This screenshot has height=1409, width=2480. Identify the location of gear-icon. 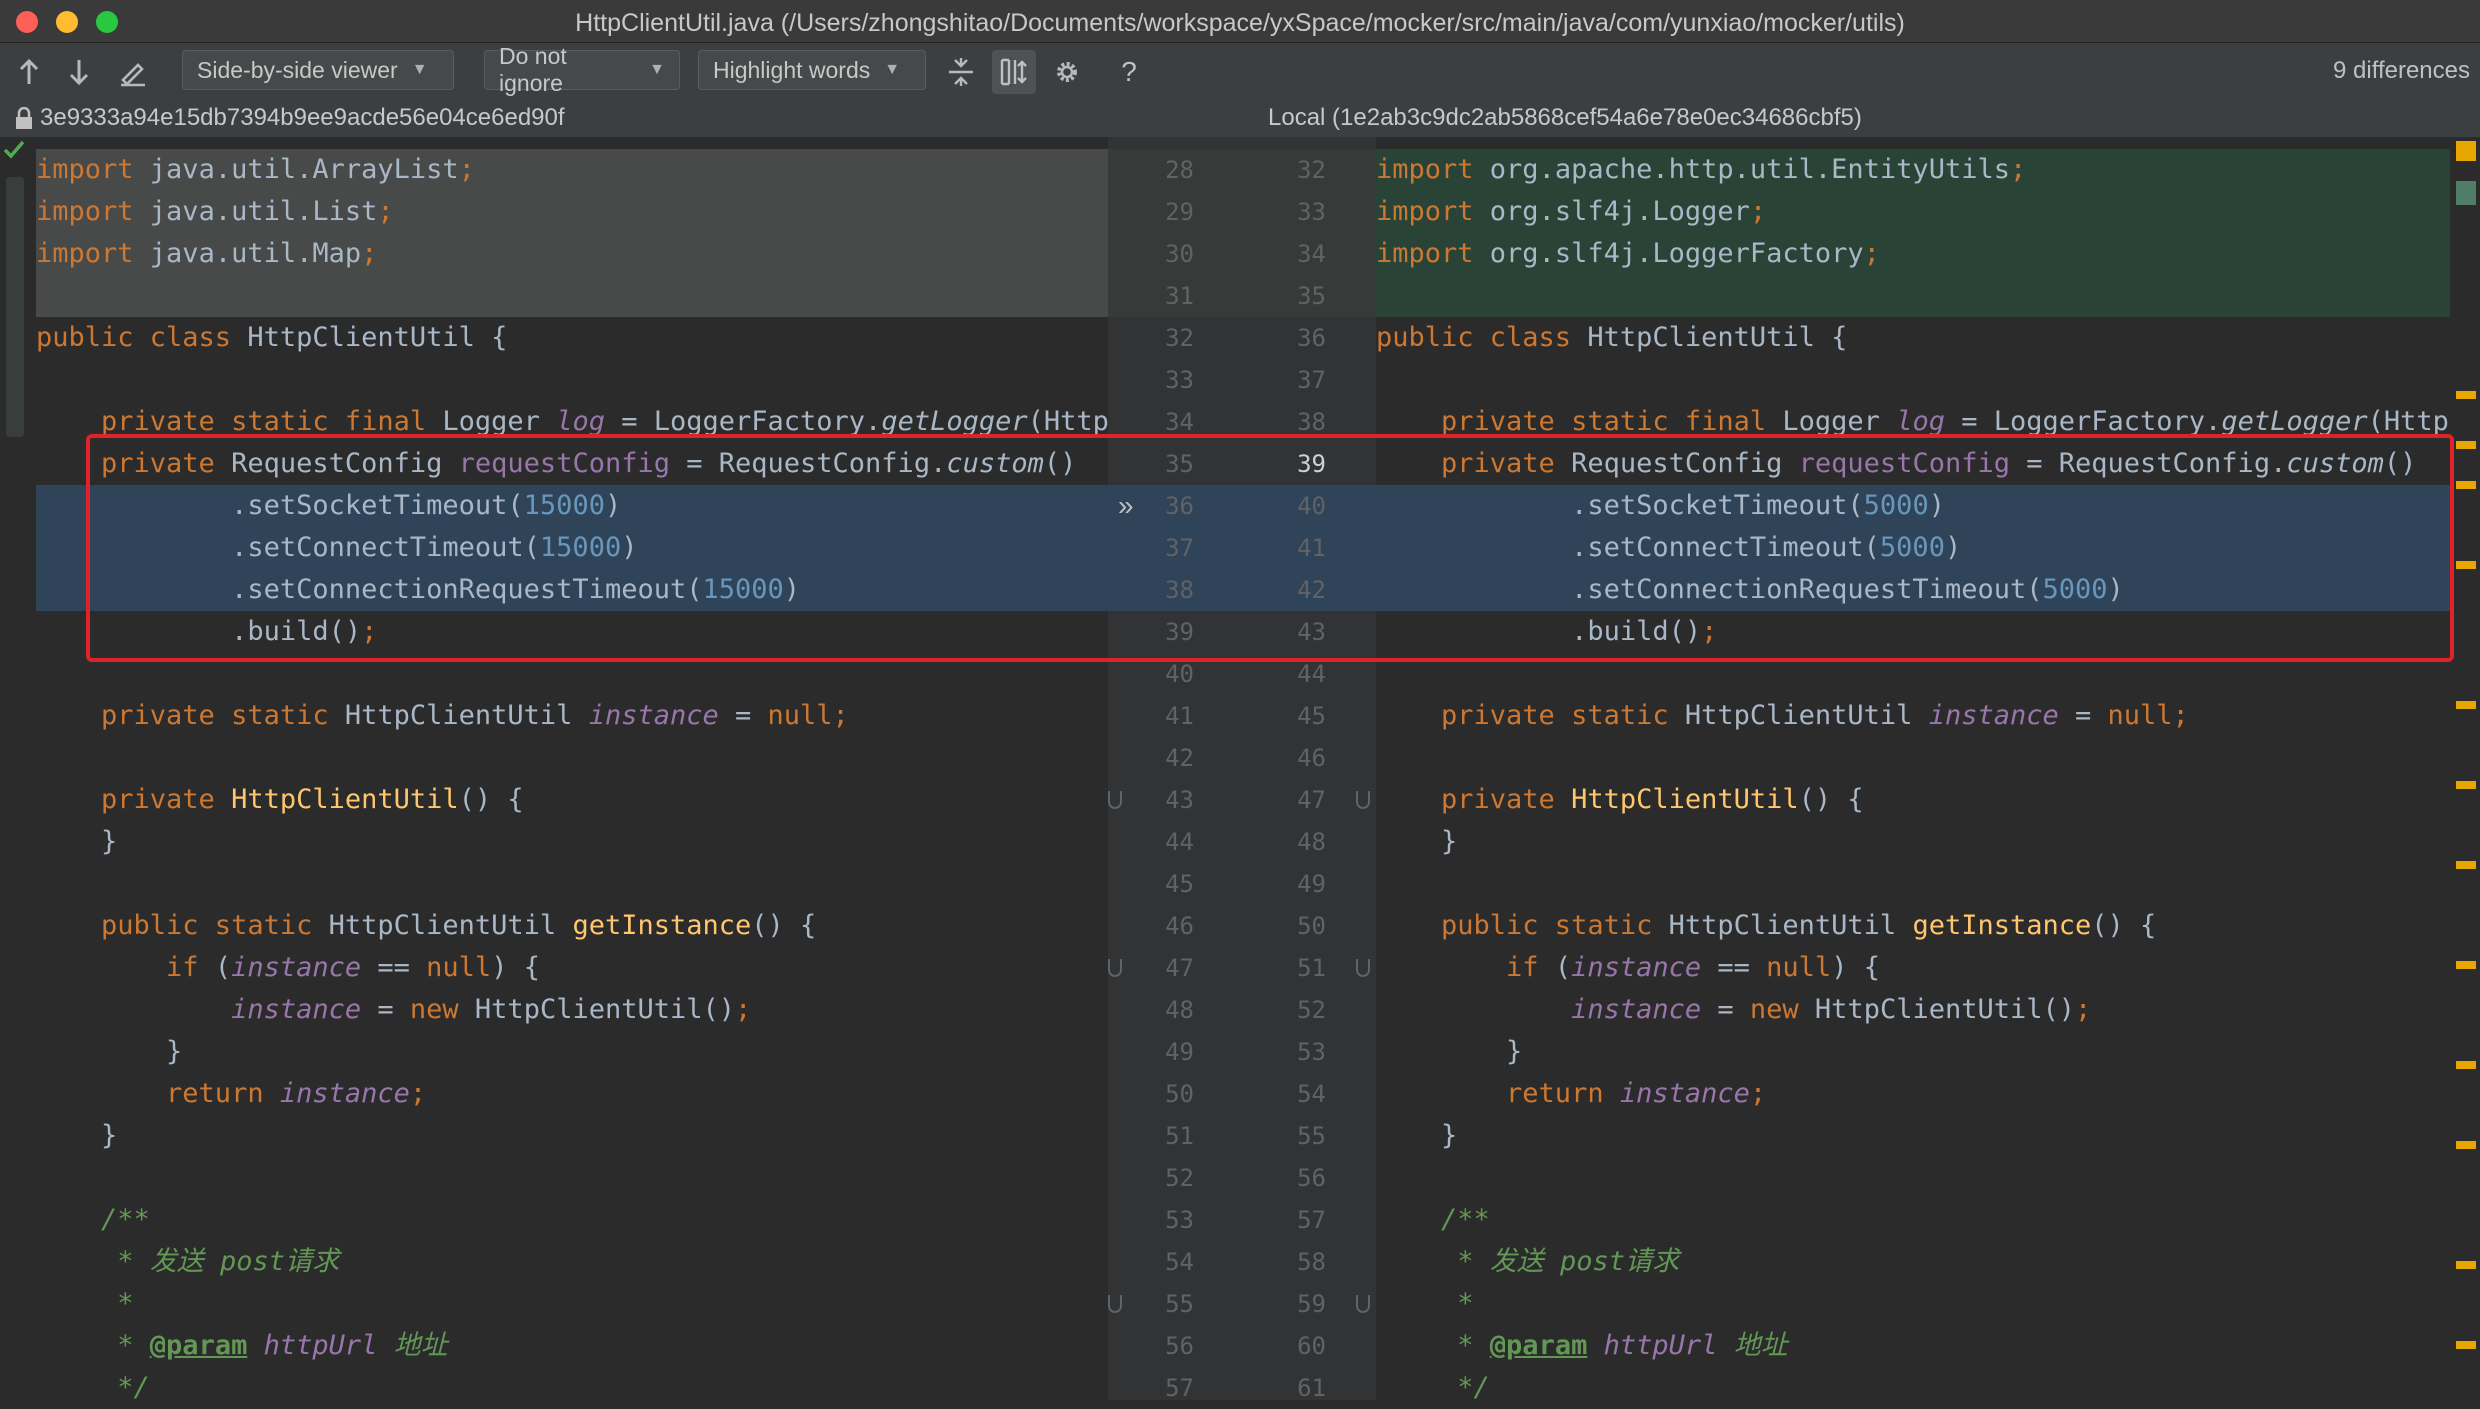
(1067, 72).